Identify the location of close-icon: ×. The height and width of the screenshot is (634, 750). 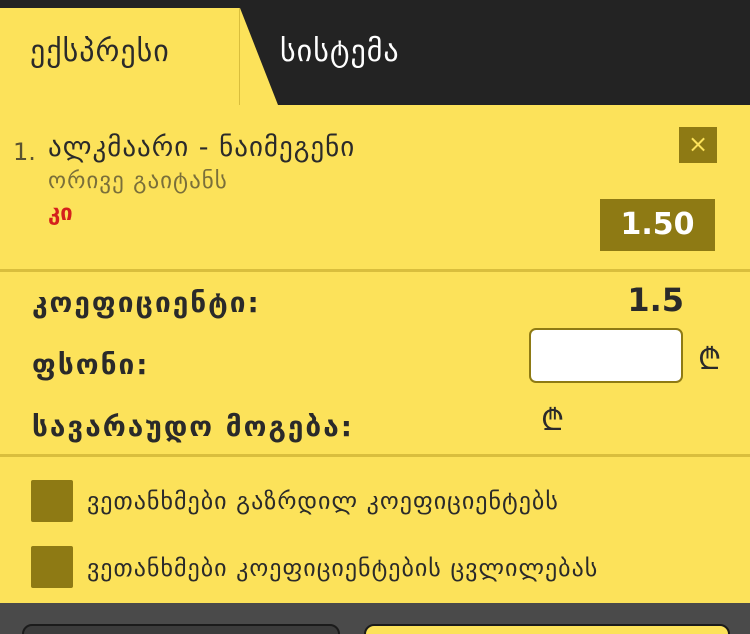
(698, 144).